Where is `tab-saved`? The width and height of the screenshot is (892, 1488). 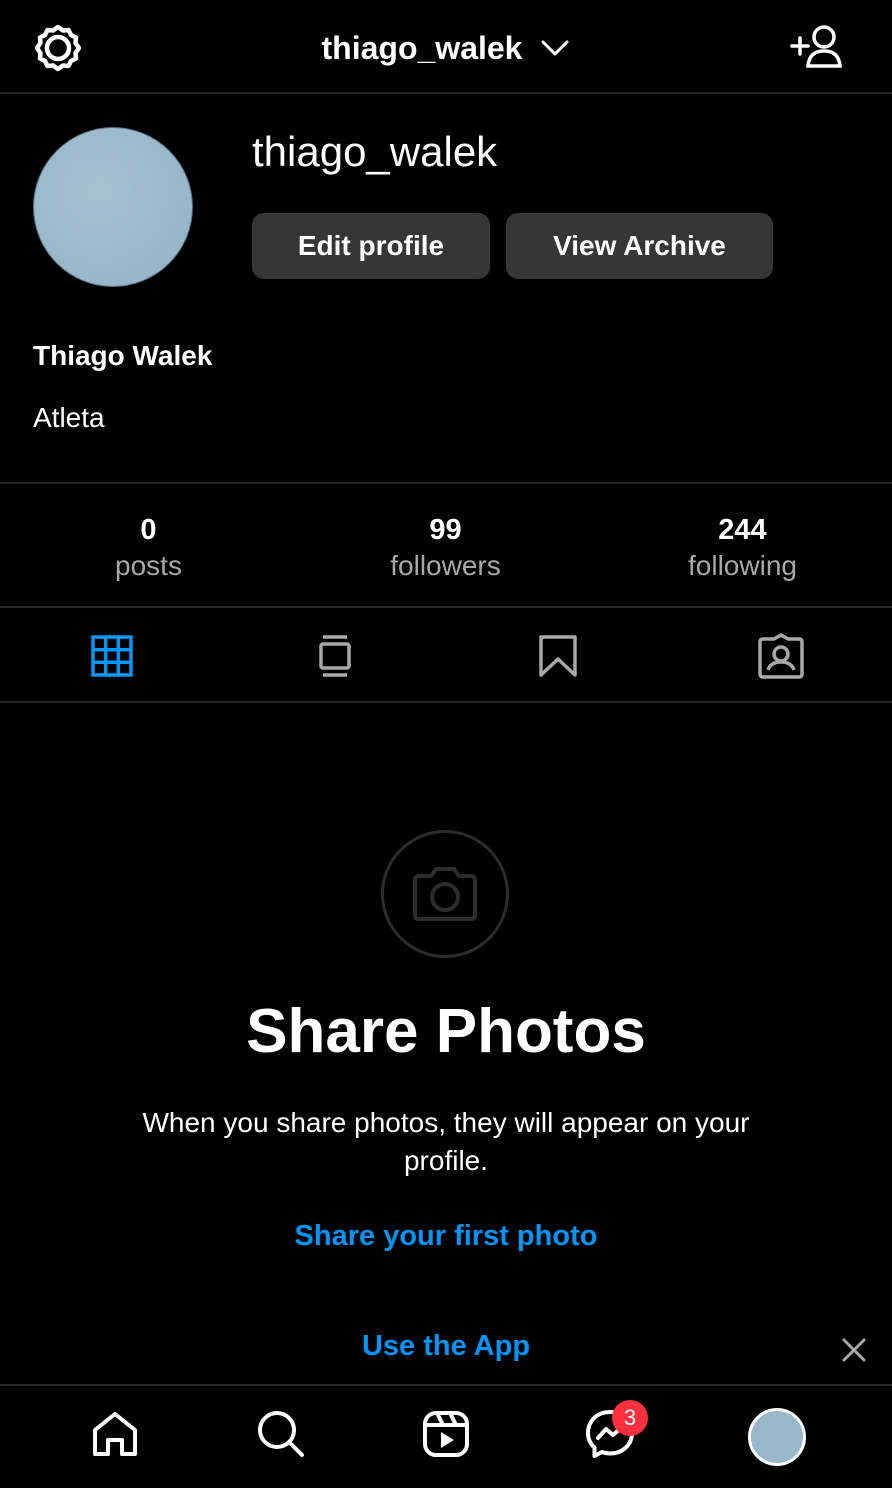 tab-saved is located at coordinates (557, 655).